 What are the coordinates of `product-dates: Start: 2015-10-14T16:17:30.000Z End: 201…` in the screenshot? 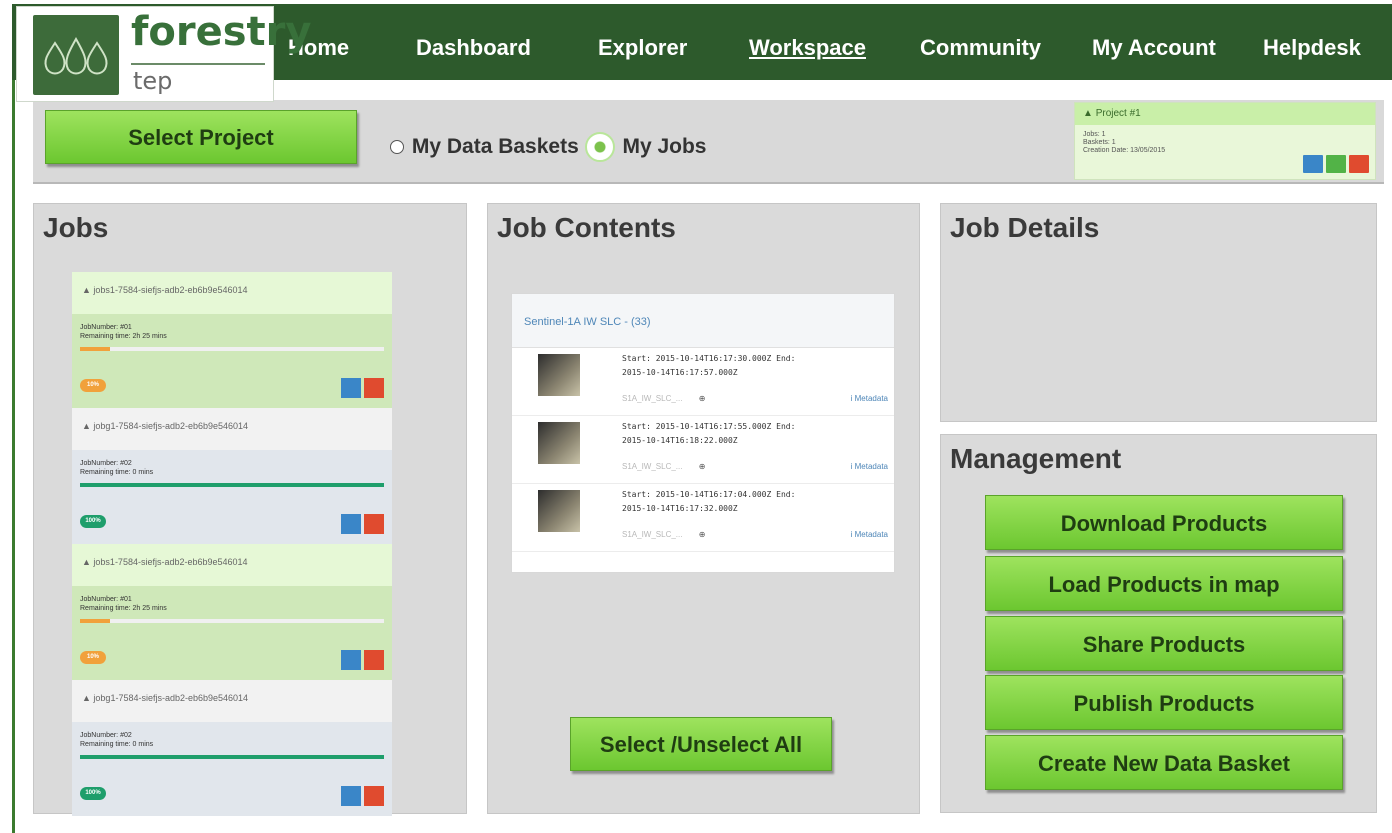 It's located at (756, 366).